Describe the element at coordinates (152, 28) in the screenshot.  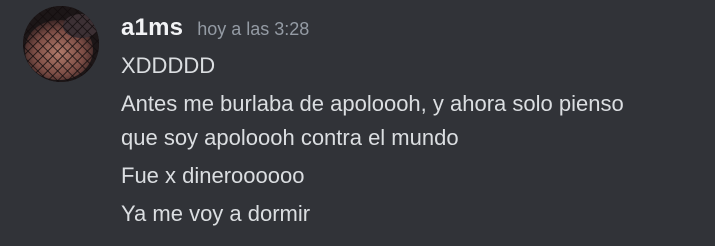
I see `username: a1ms` at that location.